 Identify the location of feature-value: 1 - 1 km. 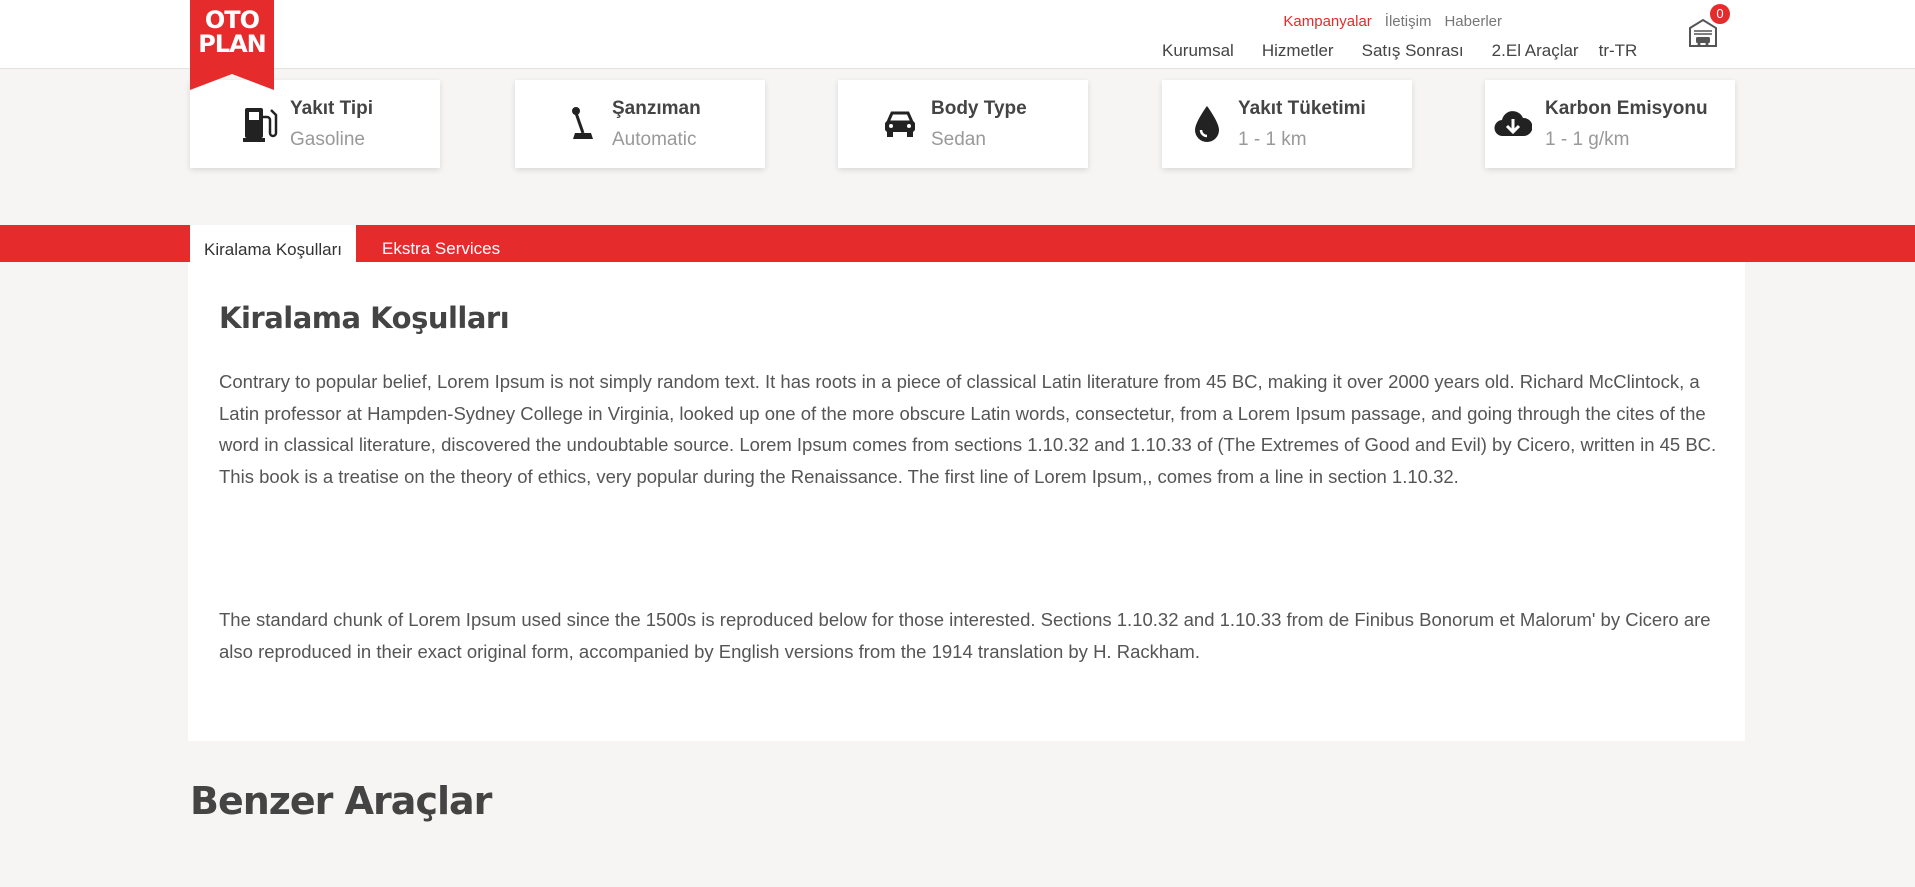
(1272, 139).